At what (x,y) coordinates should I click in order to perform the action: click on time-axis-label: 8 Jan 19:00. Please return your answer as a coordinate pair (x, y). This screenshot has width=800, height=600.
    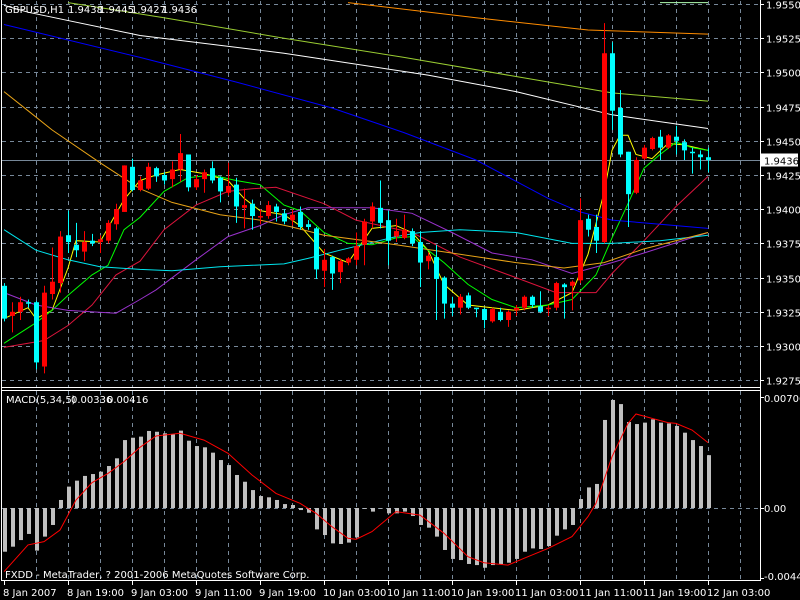
    Looking at the image, I should click on (95, 593).